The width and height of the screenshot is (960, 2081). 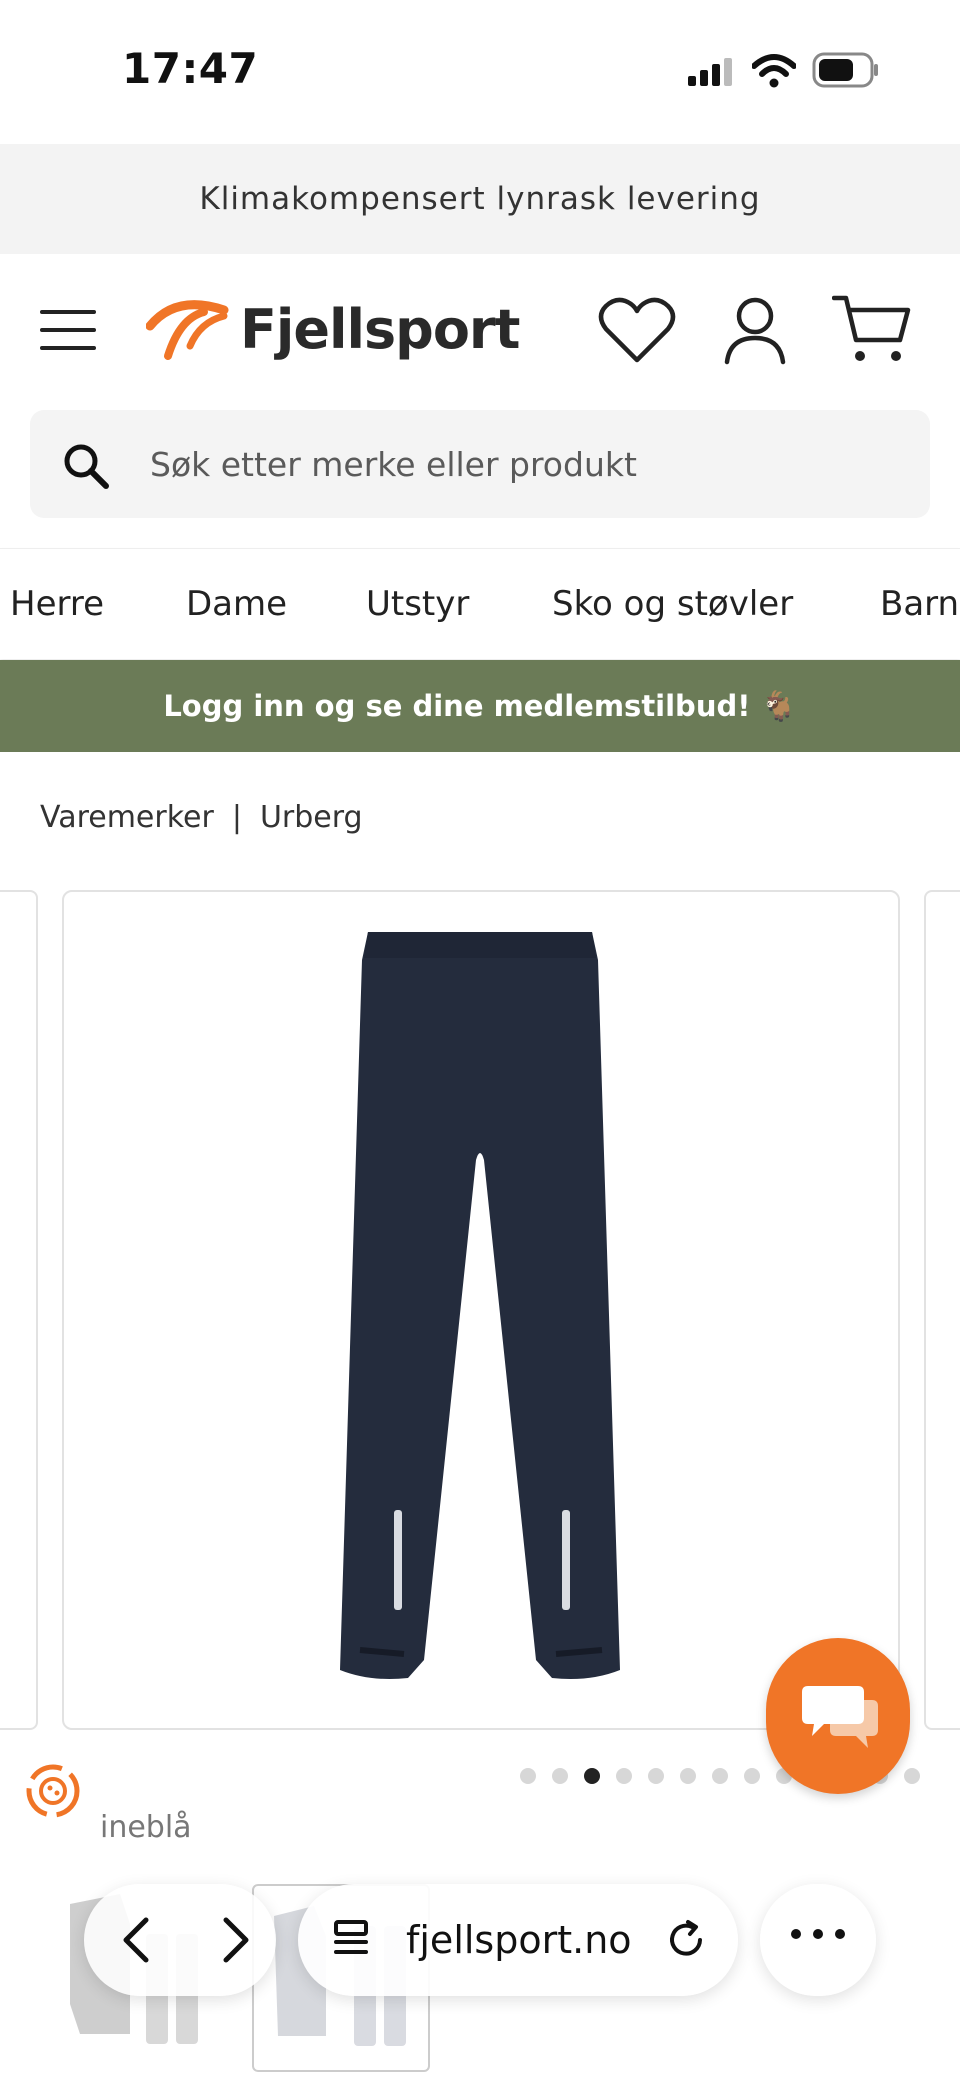 I want to click on category-nav: Herre Dame Utstyr Sko og støvler Barn, so click(x=480, y=603).